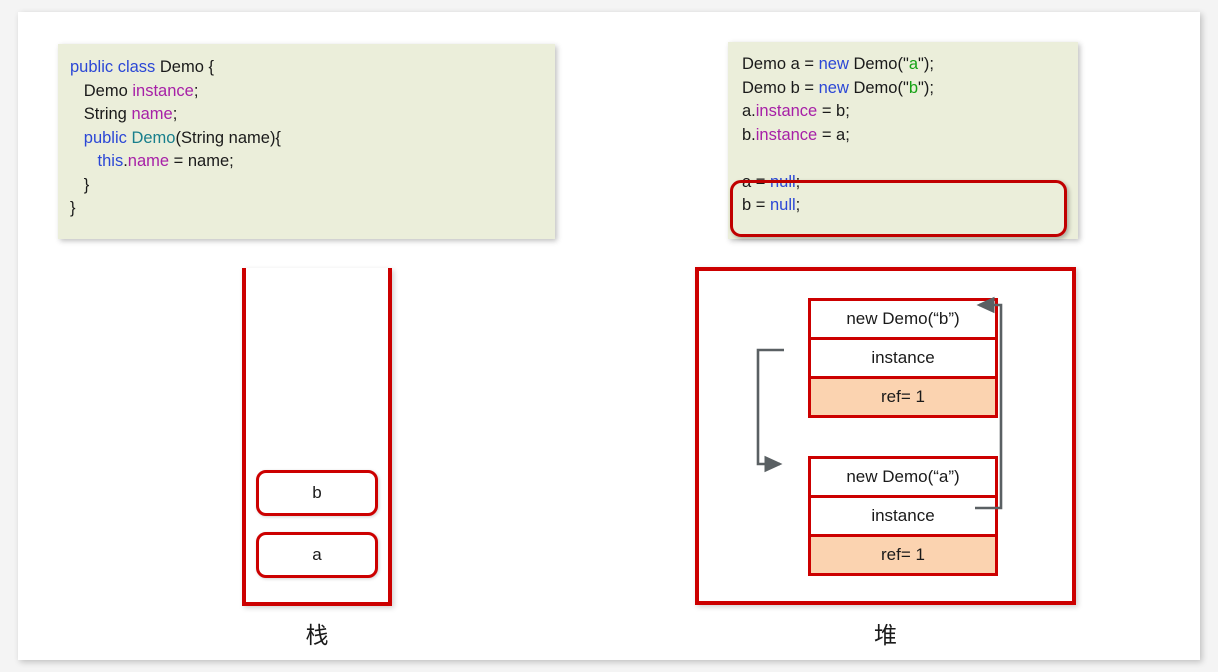 Image resolution: width=1218 pixels, height=672 pixels. What do you see at coordinates (780, 64) in the screenshot?
I see `code-token: Demo a =` at bounding box center [780, 64].